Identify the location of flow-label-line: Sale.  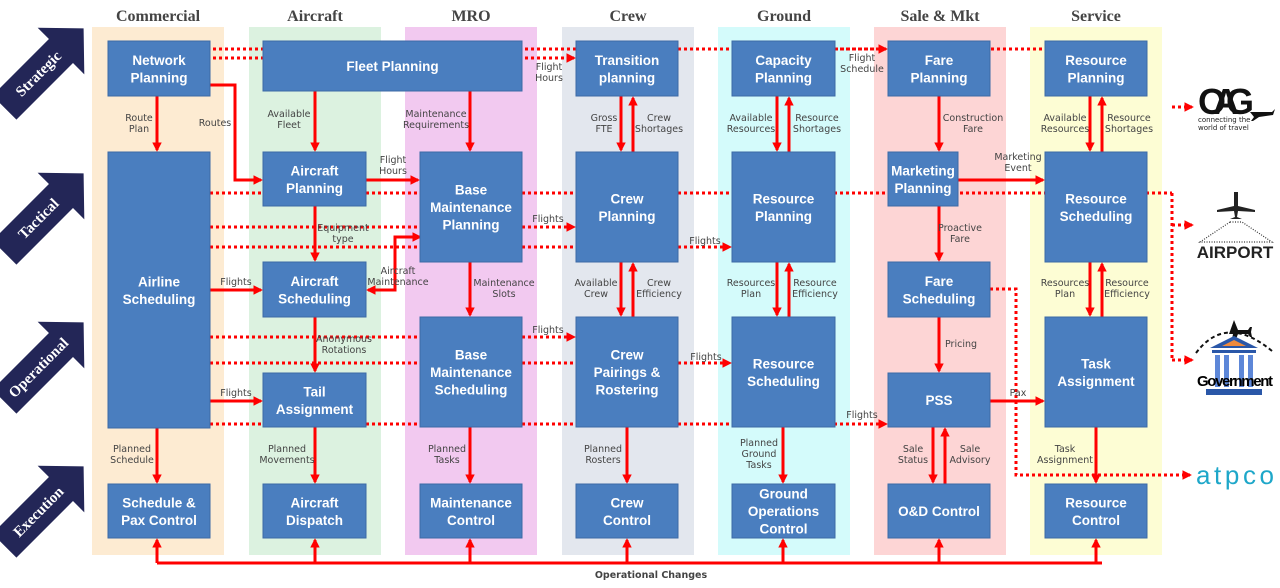
(970, 449).